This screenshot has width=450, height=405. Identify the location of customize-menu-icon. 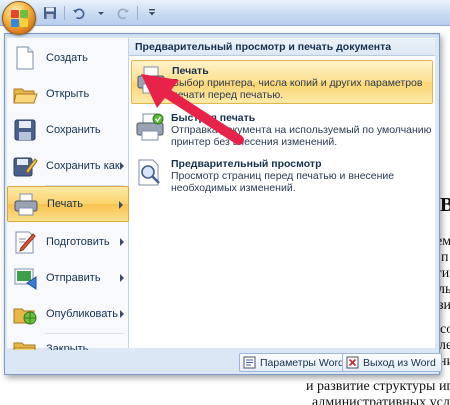
(152, 12).